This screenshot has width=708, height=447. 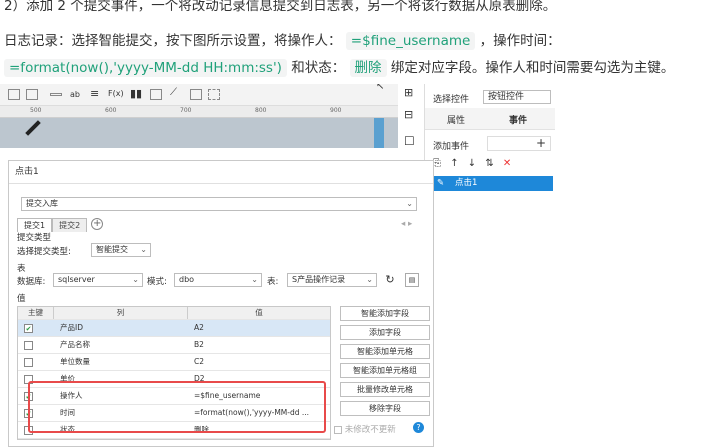 What do you see at coordinates (173, 92) in the screenshot?
I see `pen-icon: ⟋` at bounding box center [173, 92].